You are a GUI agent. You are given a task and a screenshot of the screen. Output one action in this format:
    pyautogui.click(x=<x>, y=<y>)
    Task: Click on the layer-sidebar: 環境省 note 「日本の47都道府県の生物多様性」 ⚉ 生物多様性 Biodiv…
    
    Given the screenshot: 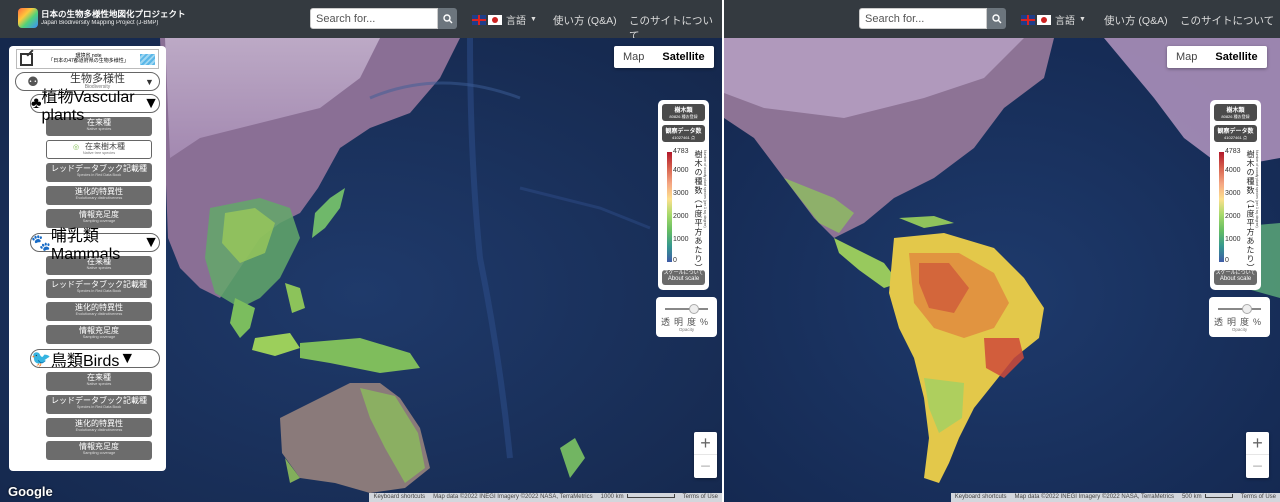 What is the action you would take?
    pyautogui.click(x=87, y=258)
    